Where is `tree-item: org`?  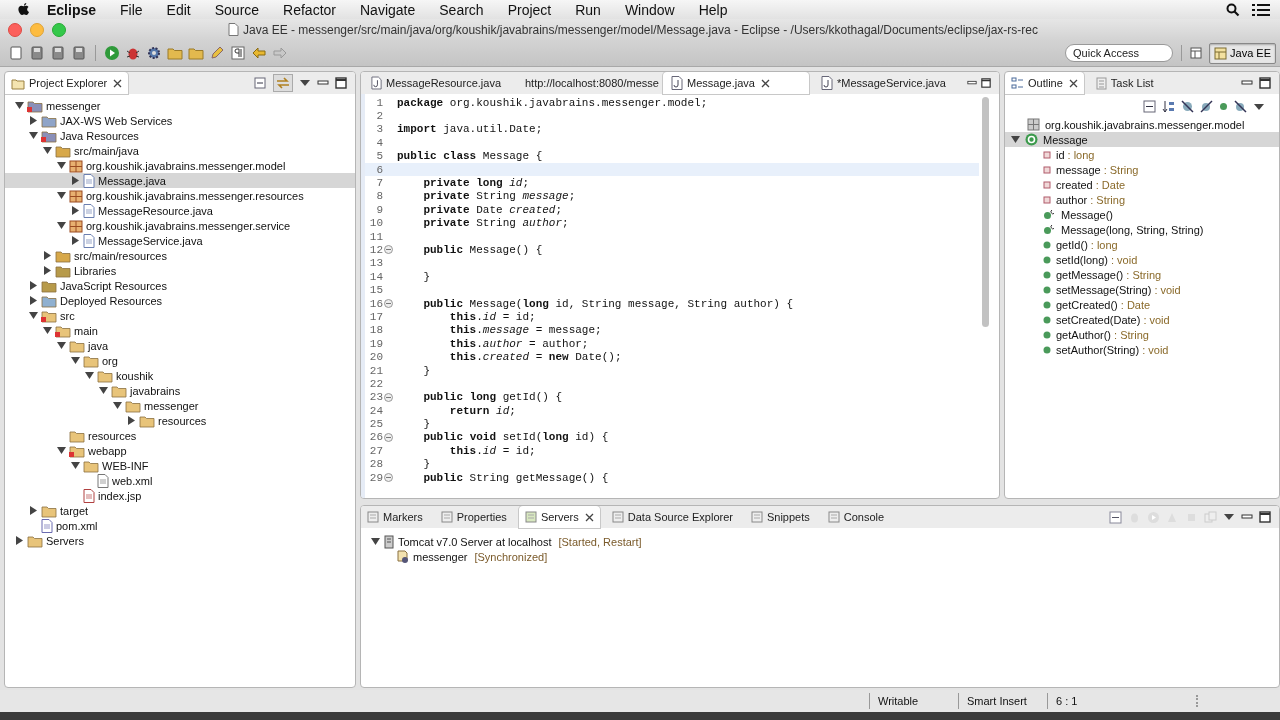 tree-item: org is located at coordinates (180, 360).